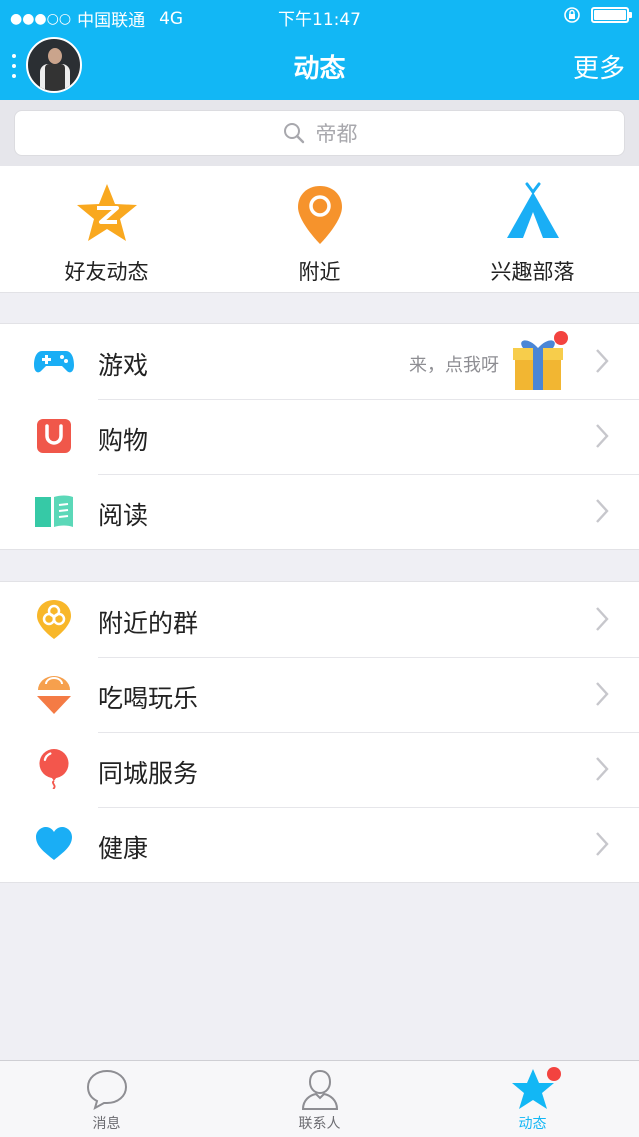 This screenshot has width=639, height=1137. Describe the element at coordinates (319, 769) in the screenshot. I see `list-item-city-services: 同城服务` at that location.